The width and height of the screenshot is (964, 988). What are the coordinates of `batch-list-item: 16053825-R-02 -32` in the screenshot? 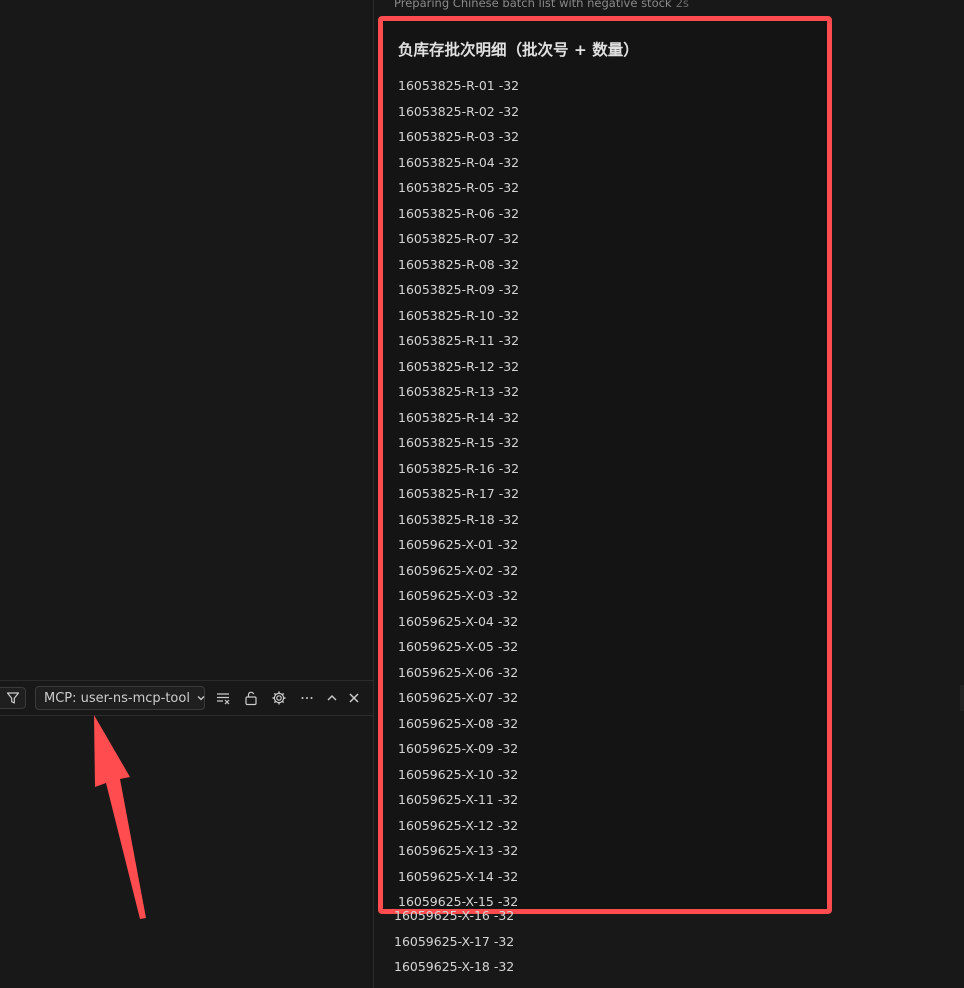 It's located at (459, 111).